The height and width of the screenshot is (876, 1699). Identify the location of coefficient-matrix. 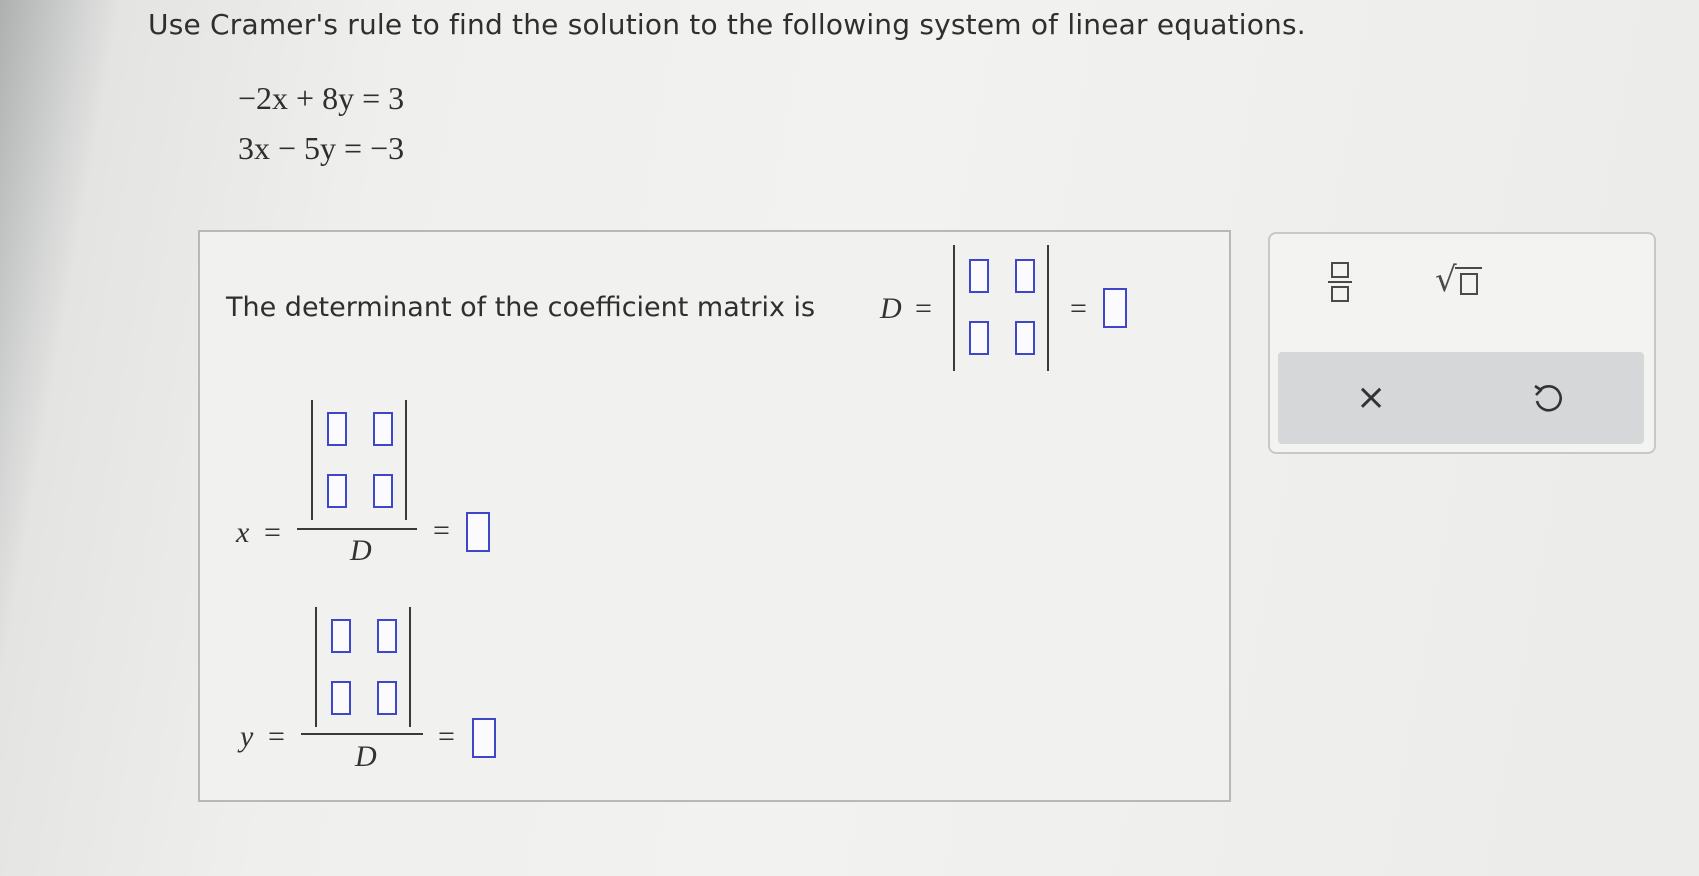
(1001, 308).